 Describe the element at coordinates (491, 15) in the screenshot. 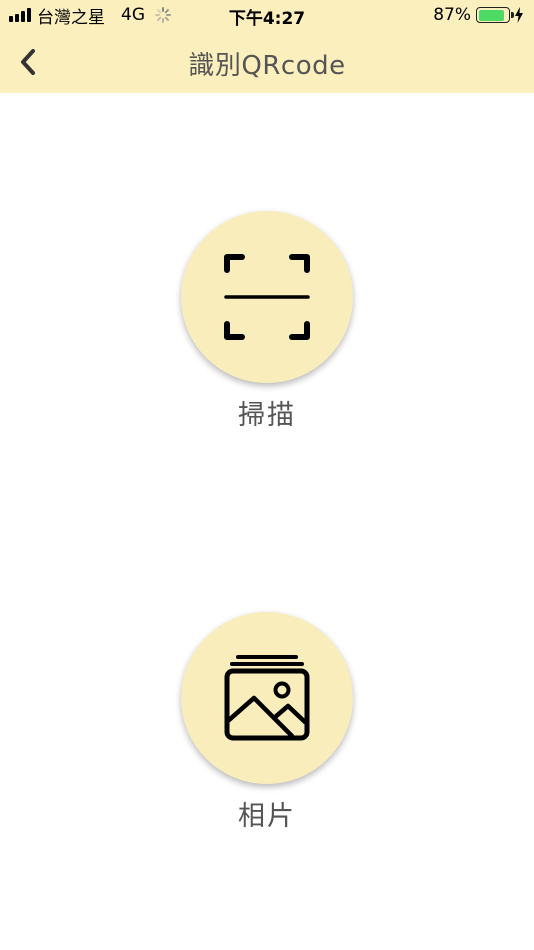

I see `battery-fill` at that location.